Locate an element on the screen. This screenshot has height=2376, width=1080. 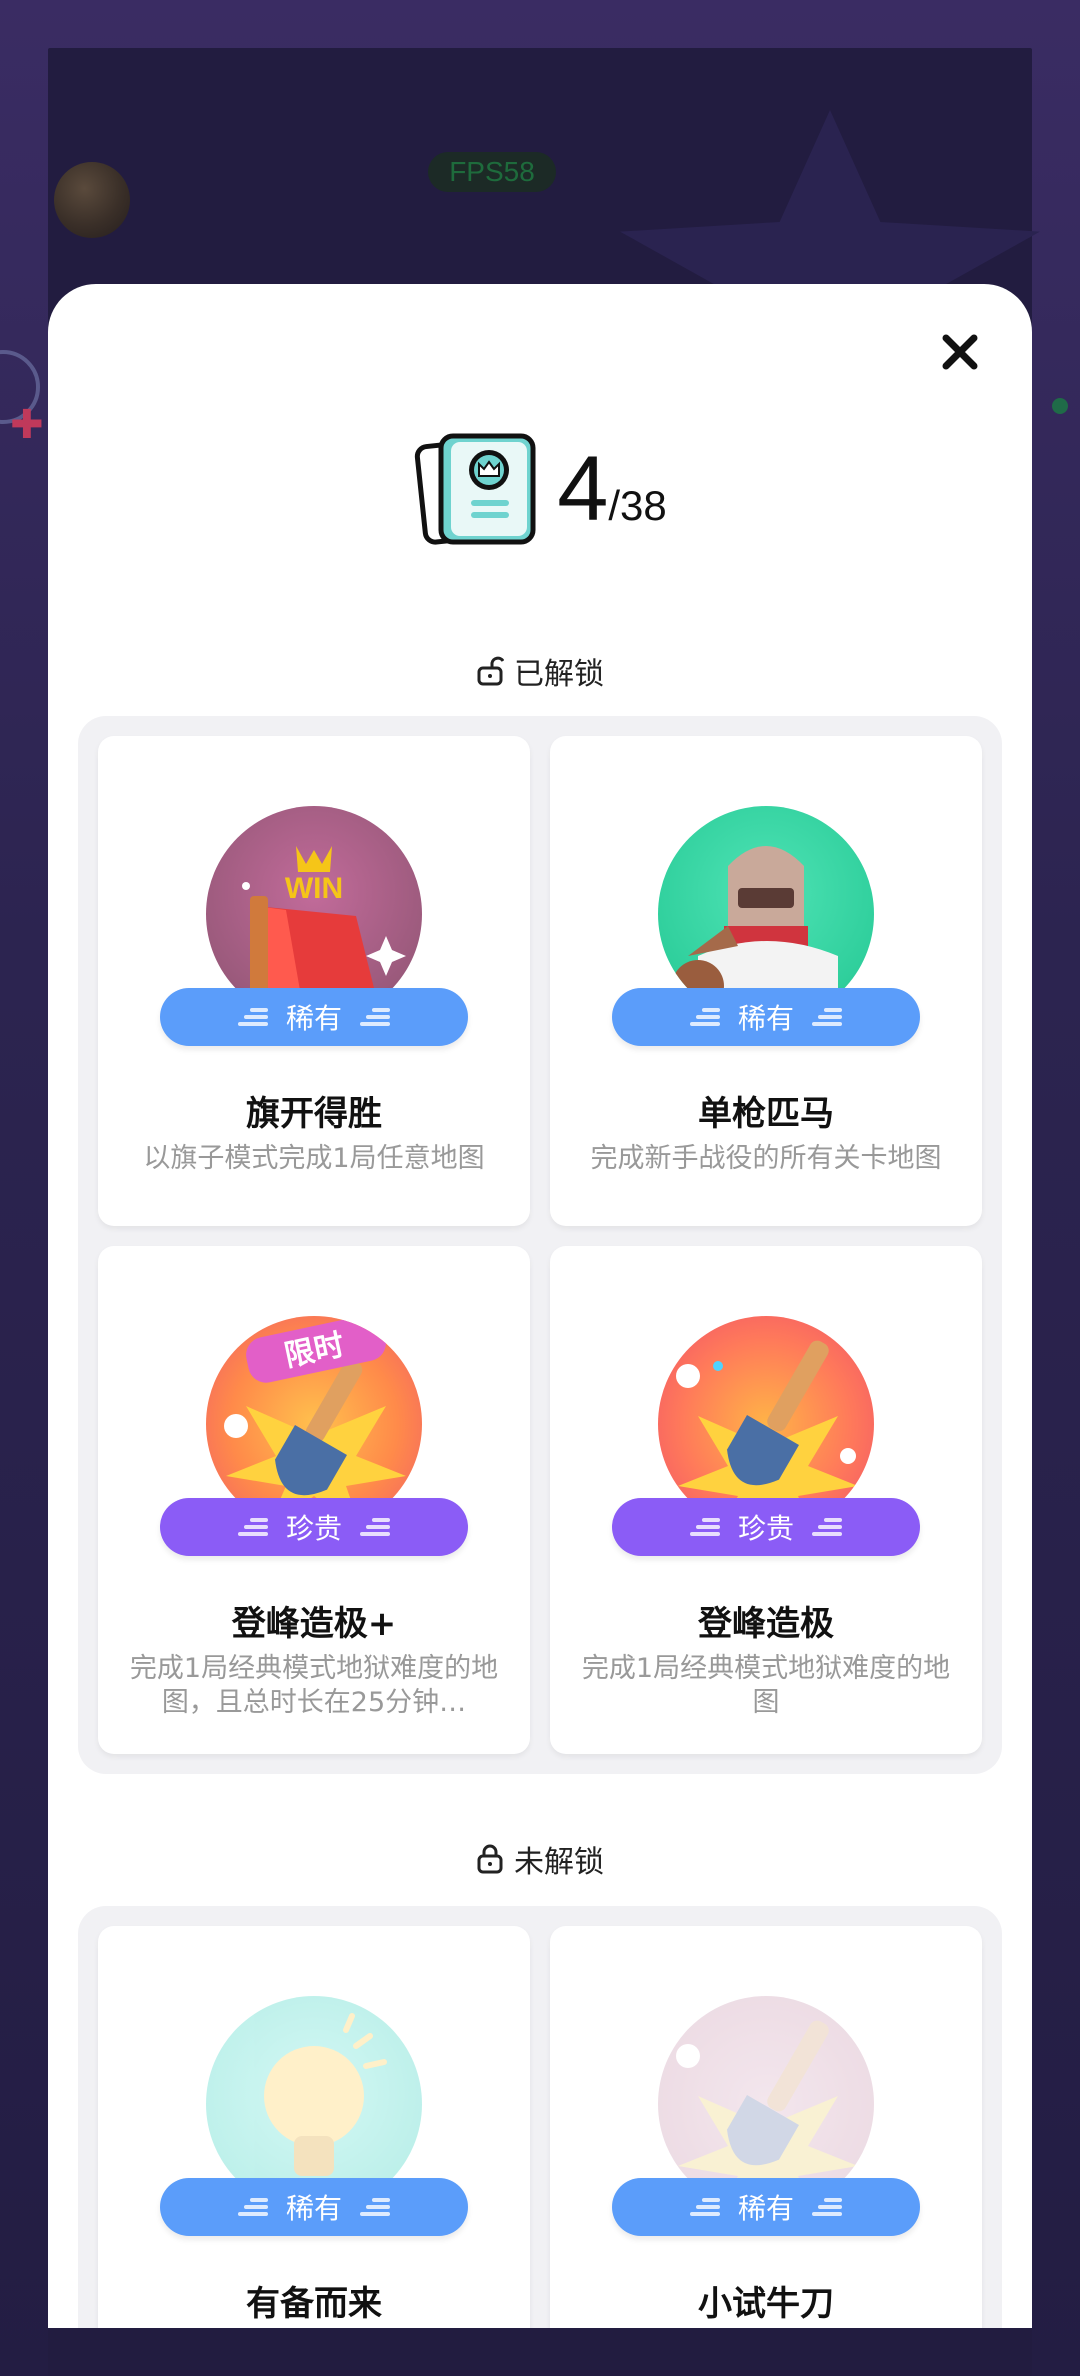
unlocked-section-title: 已解锁 is located at coordinates (559, 674).